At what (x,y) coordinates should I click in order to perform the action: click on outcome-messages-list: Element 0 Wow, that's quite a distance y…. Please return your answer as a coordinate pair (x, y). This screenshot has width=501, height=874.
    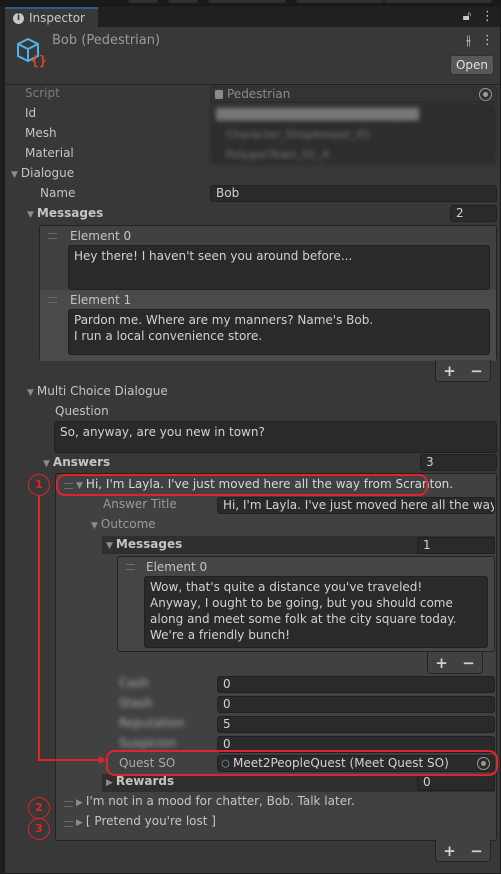
    Looking at the image, I should click on (306, 604).